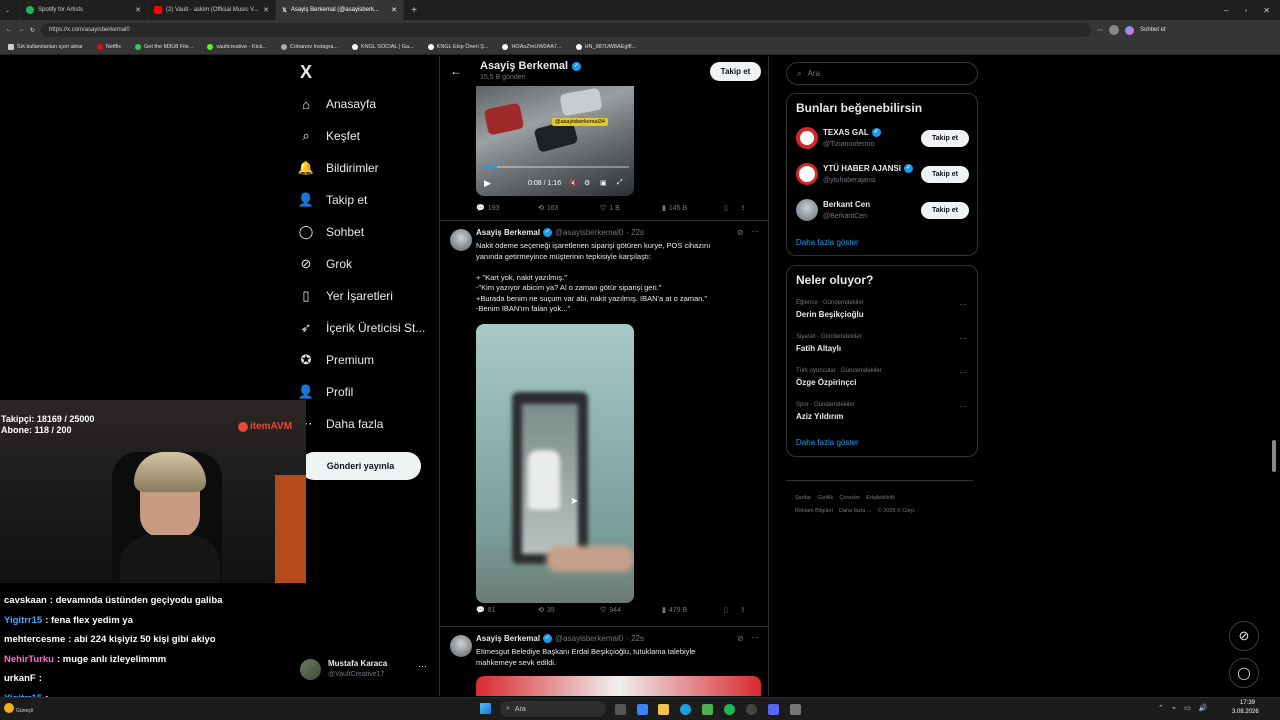  Describe the element at coordinates (329, 136) in the screenshot. I see `nav-item-search: ⌕ Keşfet` at that location.